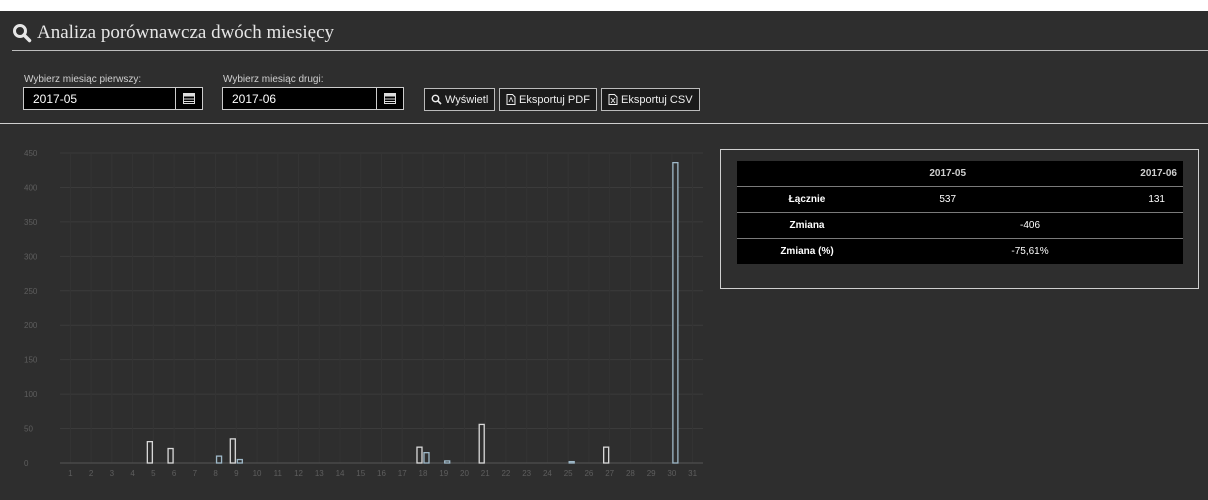 This screenshot has width=1208, height=500. What do you see at coordinates (257, 473) in the screenshot?
I see `x-tick-label: 10` at bounding box center [257, 473].